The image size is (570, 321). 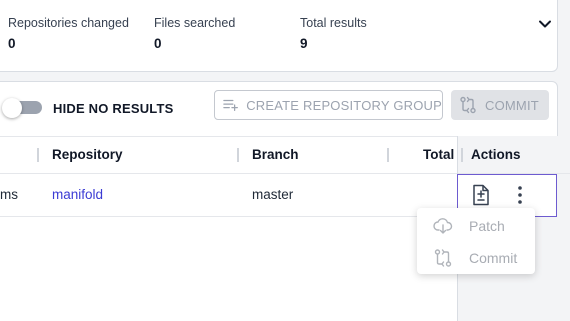 What do you see at coordinates (12, 108) in the screenshot?
I see `toggle-knob` at bounding box center [12, 108].